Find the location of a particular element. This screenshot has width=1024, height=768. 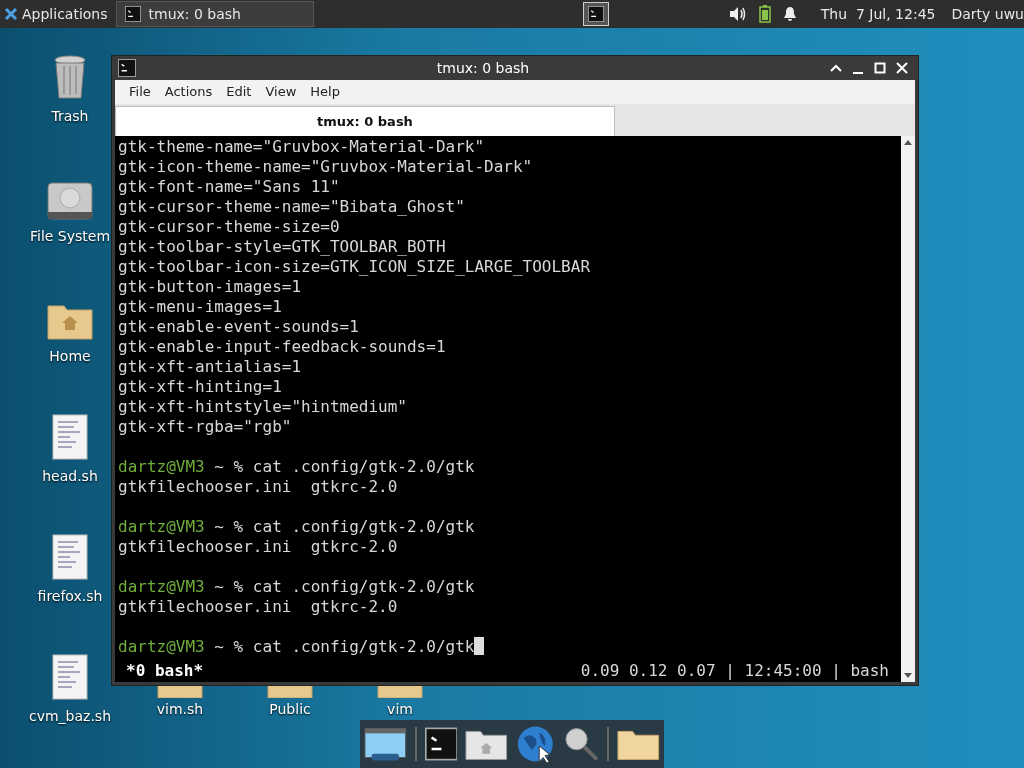

tmux-status: 0.09 0.12 0.07 | 12:45:00 | bash is located at coordinates (734, 671).